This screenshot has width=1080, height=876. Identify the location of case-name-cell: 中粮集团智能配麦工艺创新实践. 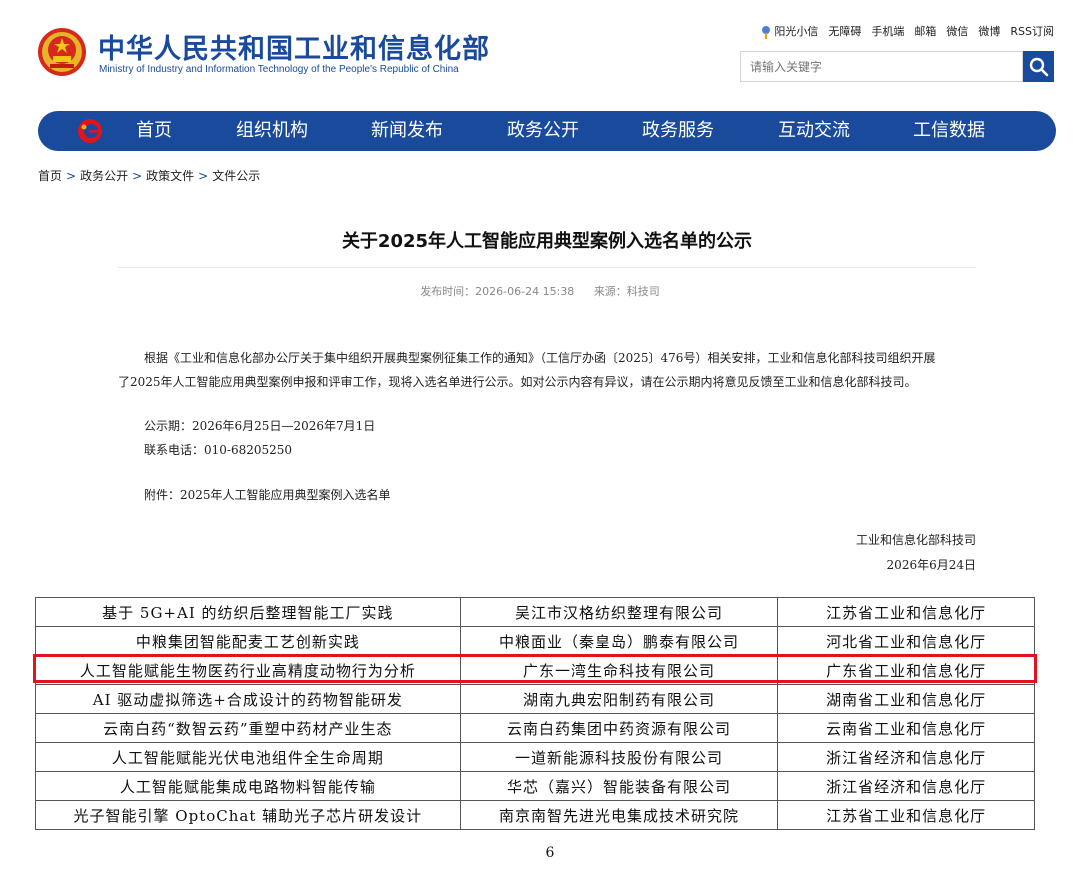
(248, 641).